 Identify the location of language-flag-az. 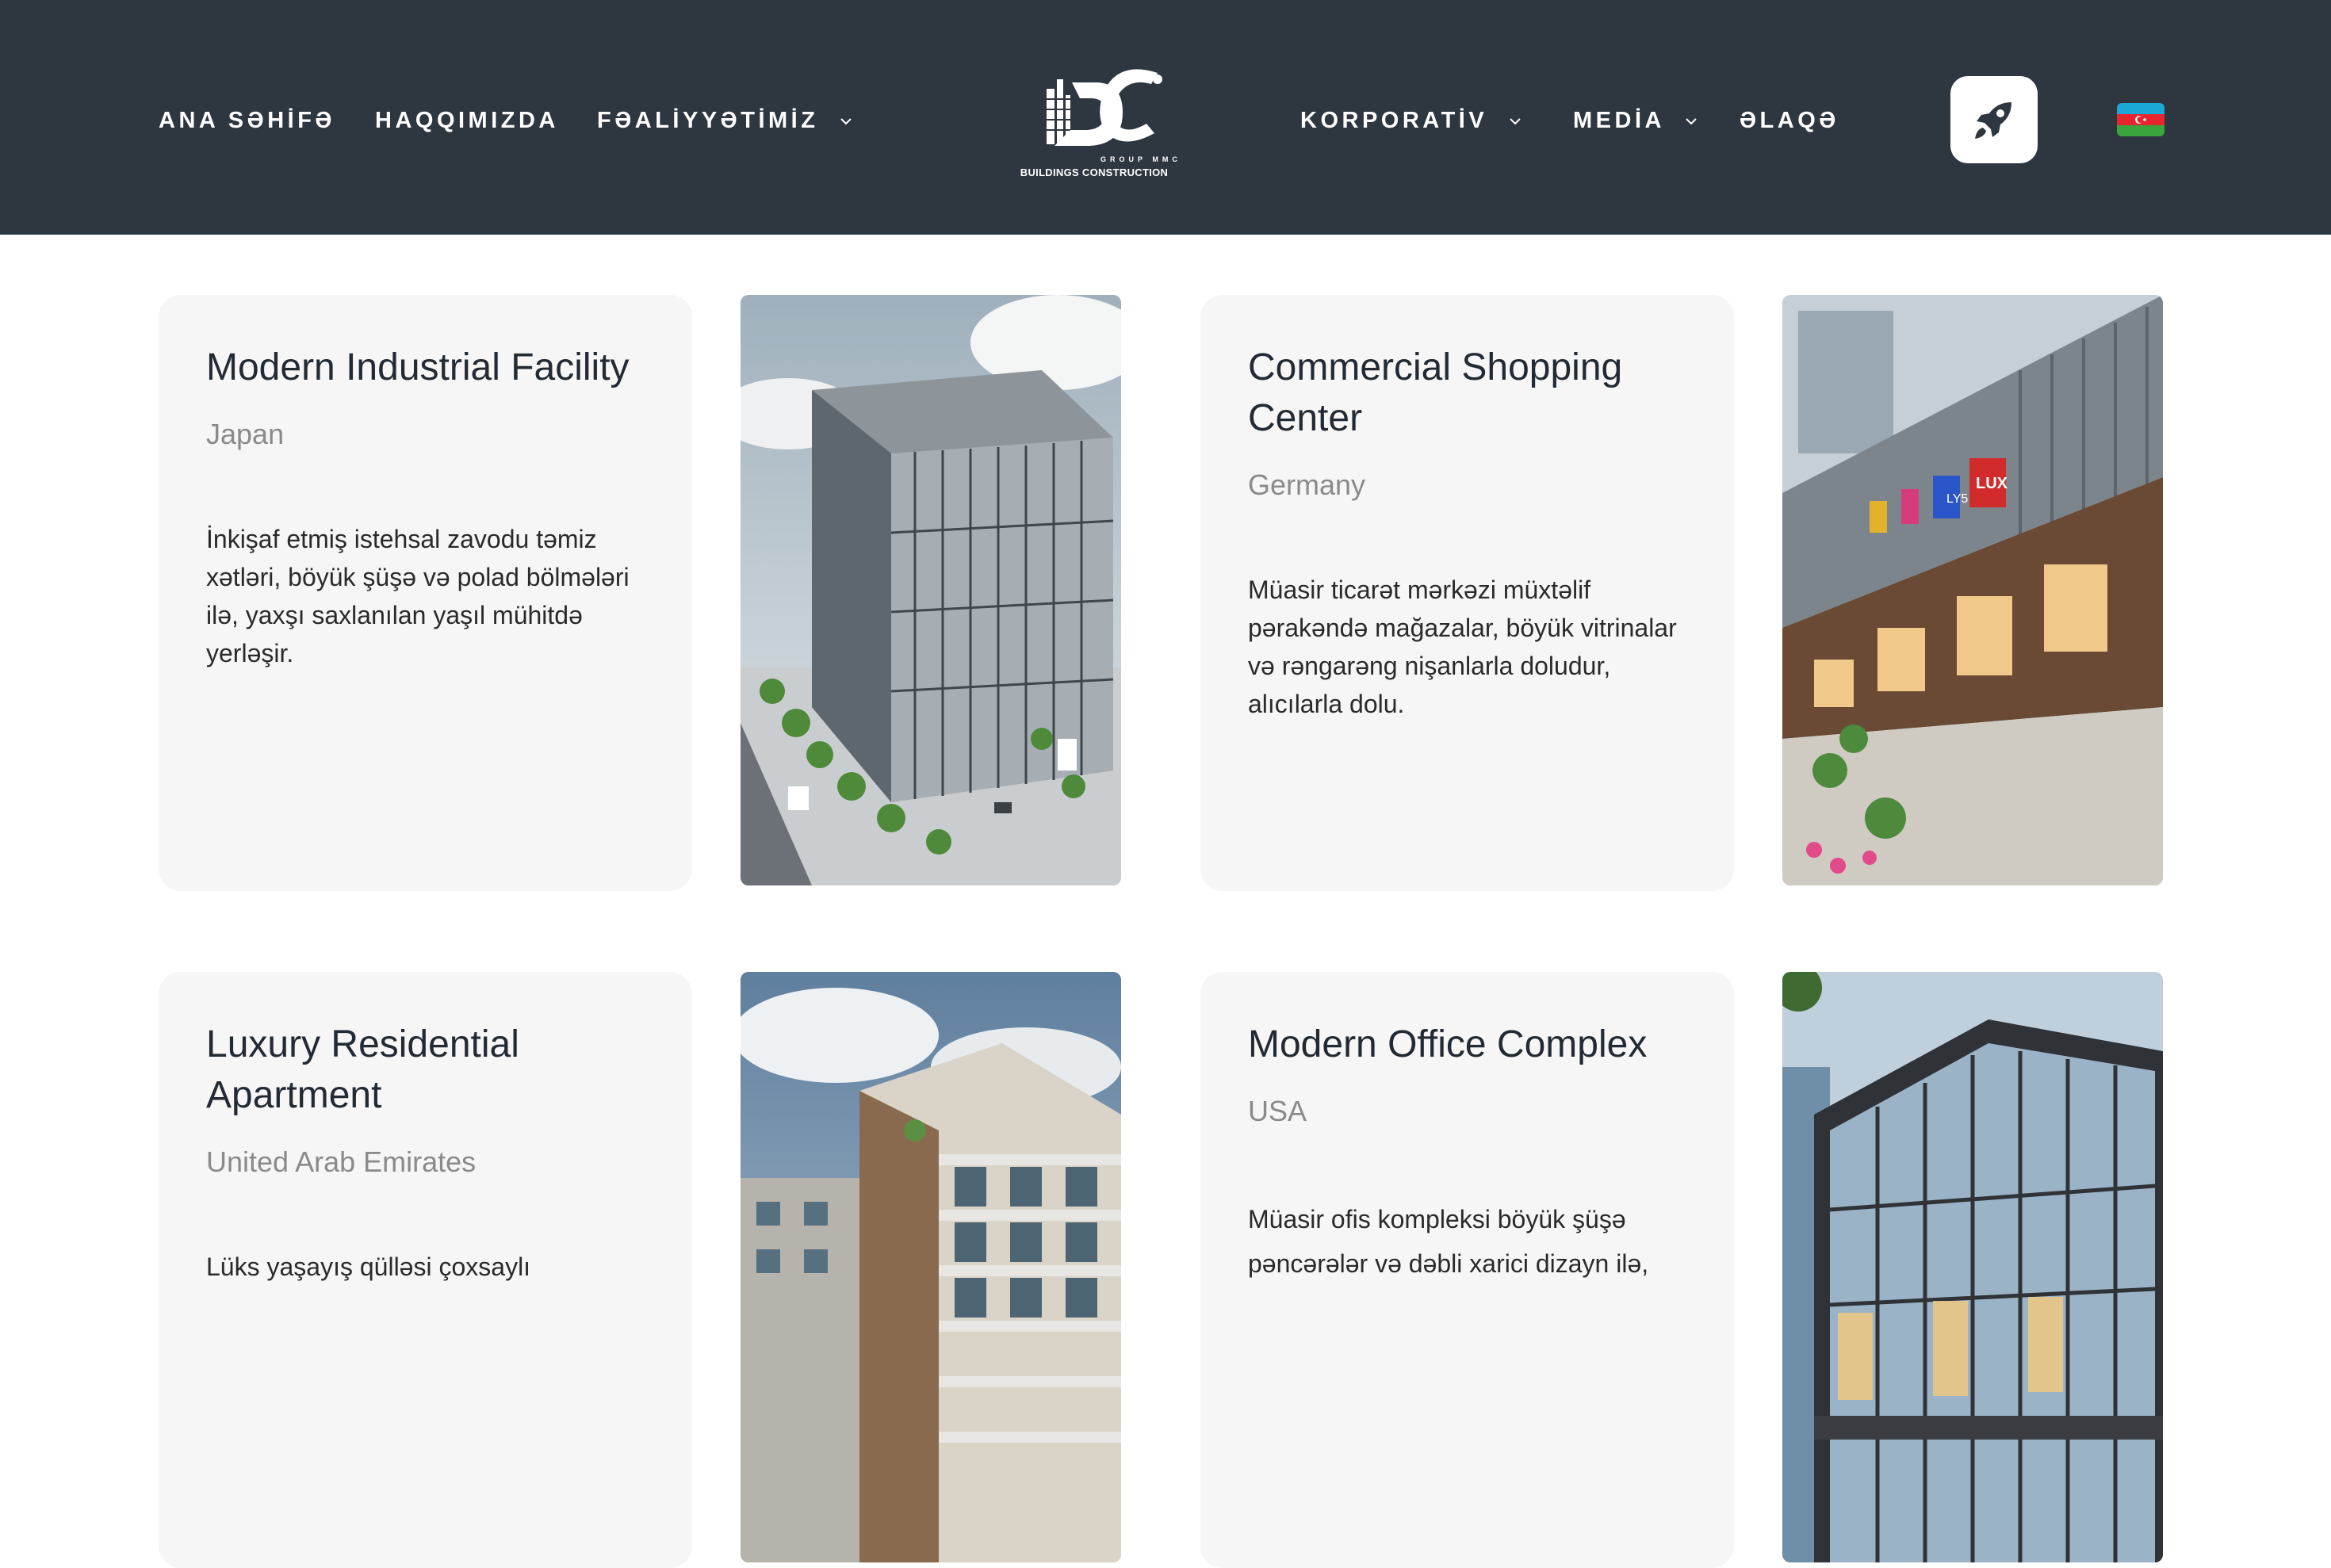
(2140, 119).